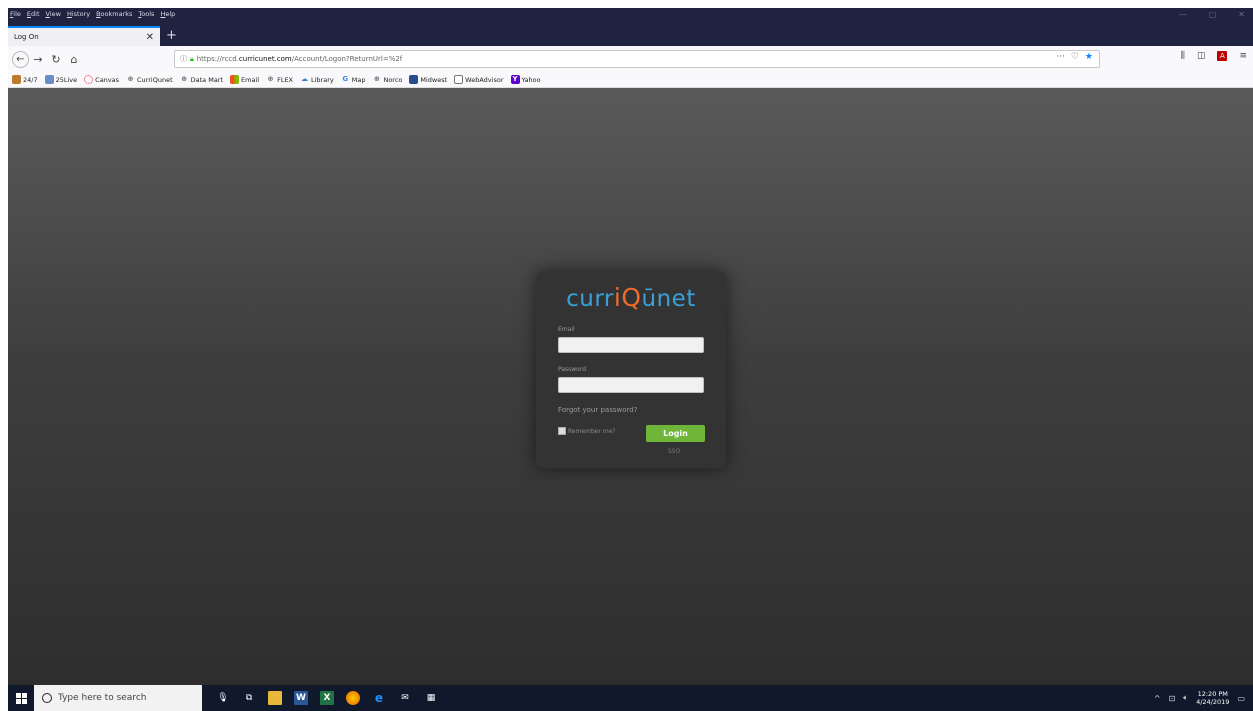  What do you see at coordinates (149, 79) in the screenshot?
I see `bookmark-curriqunet: ⊕ CurriQunet` at bounding box center [149, 79].